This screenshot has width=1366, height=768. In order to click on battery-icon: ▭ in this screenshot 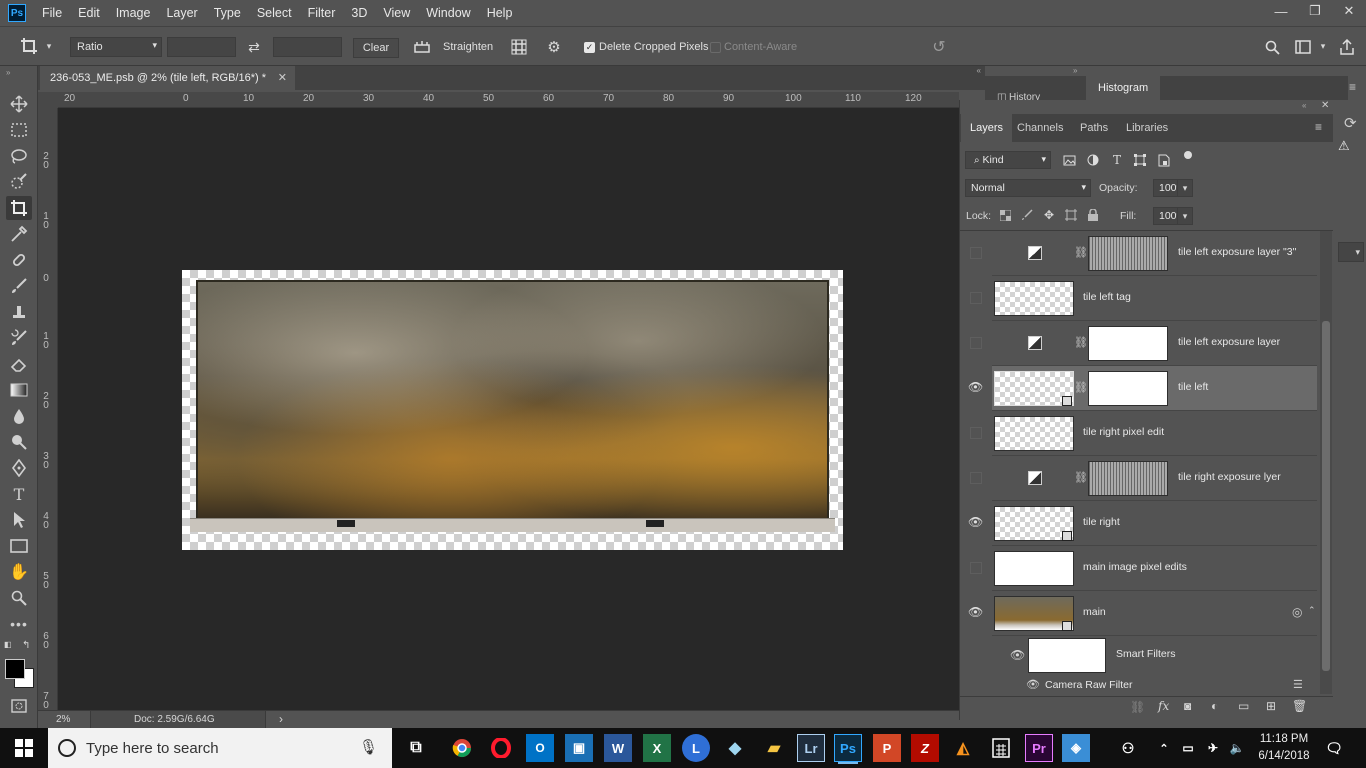, I will do `click(1188, 748)`.